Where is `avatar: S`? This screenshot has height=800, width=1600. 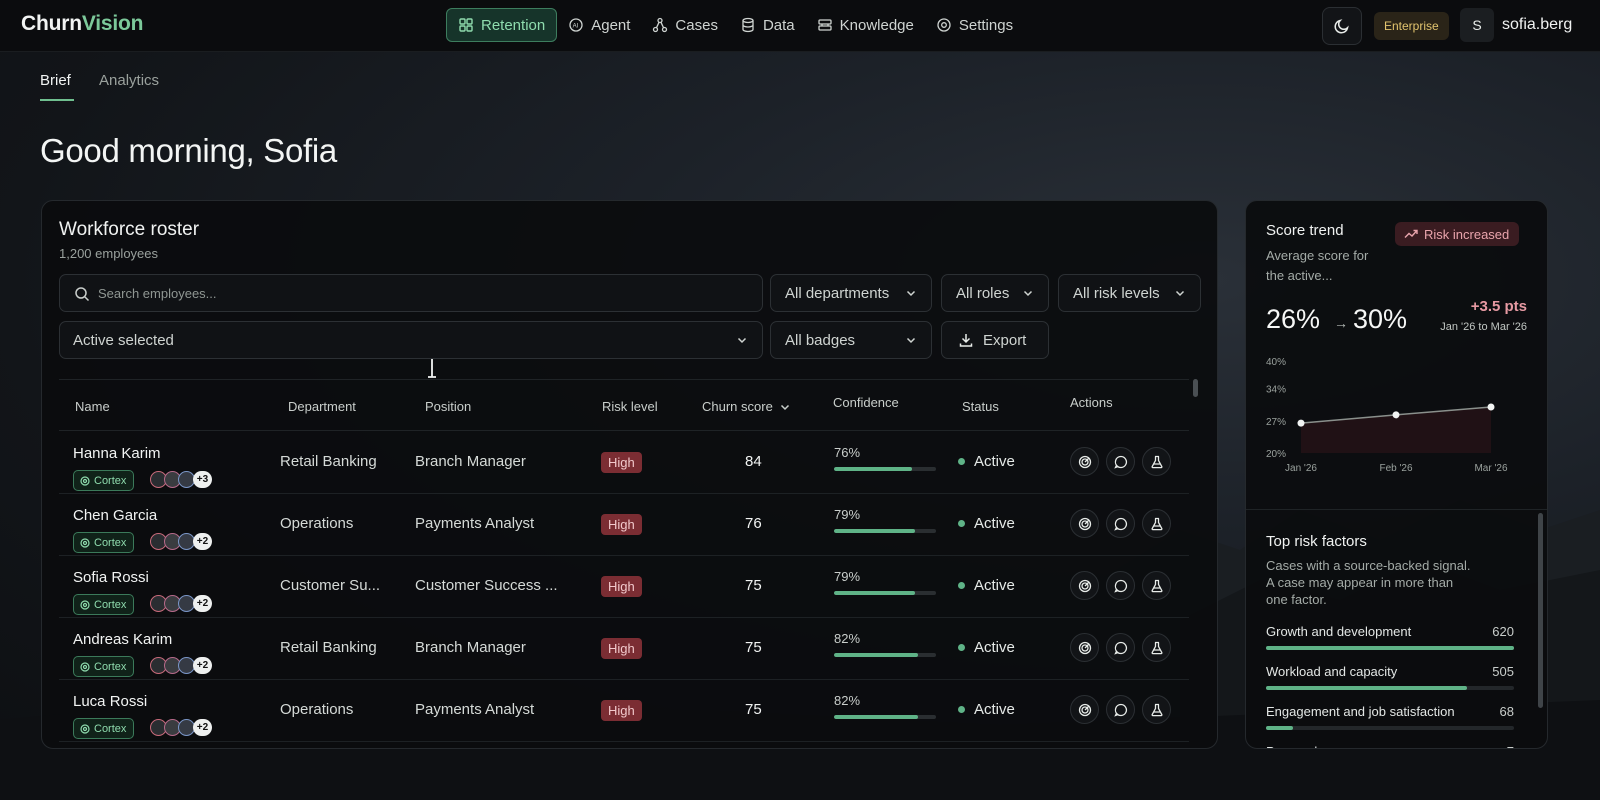
avatar: S is located at coordinates (1477, 25).